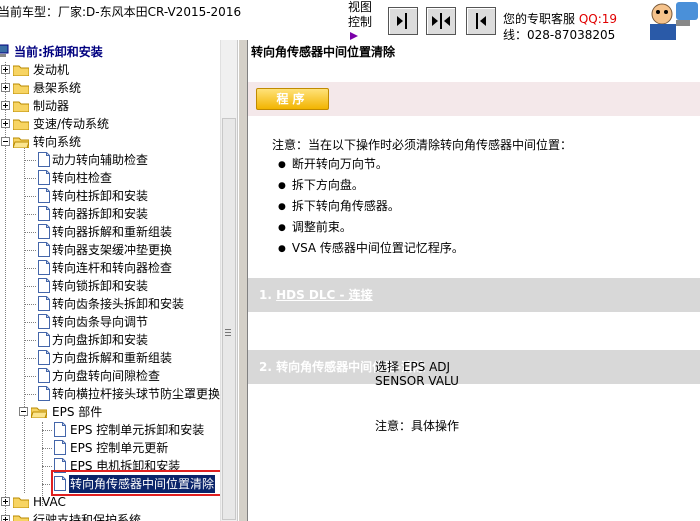 This screenshot has height=521, width=700. I want to click on phone-label: 线：028-87038205, so click(559, 34).